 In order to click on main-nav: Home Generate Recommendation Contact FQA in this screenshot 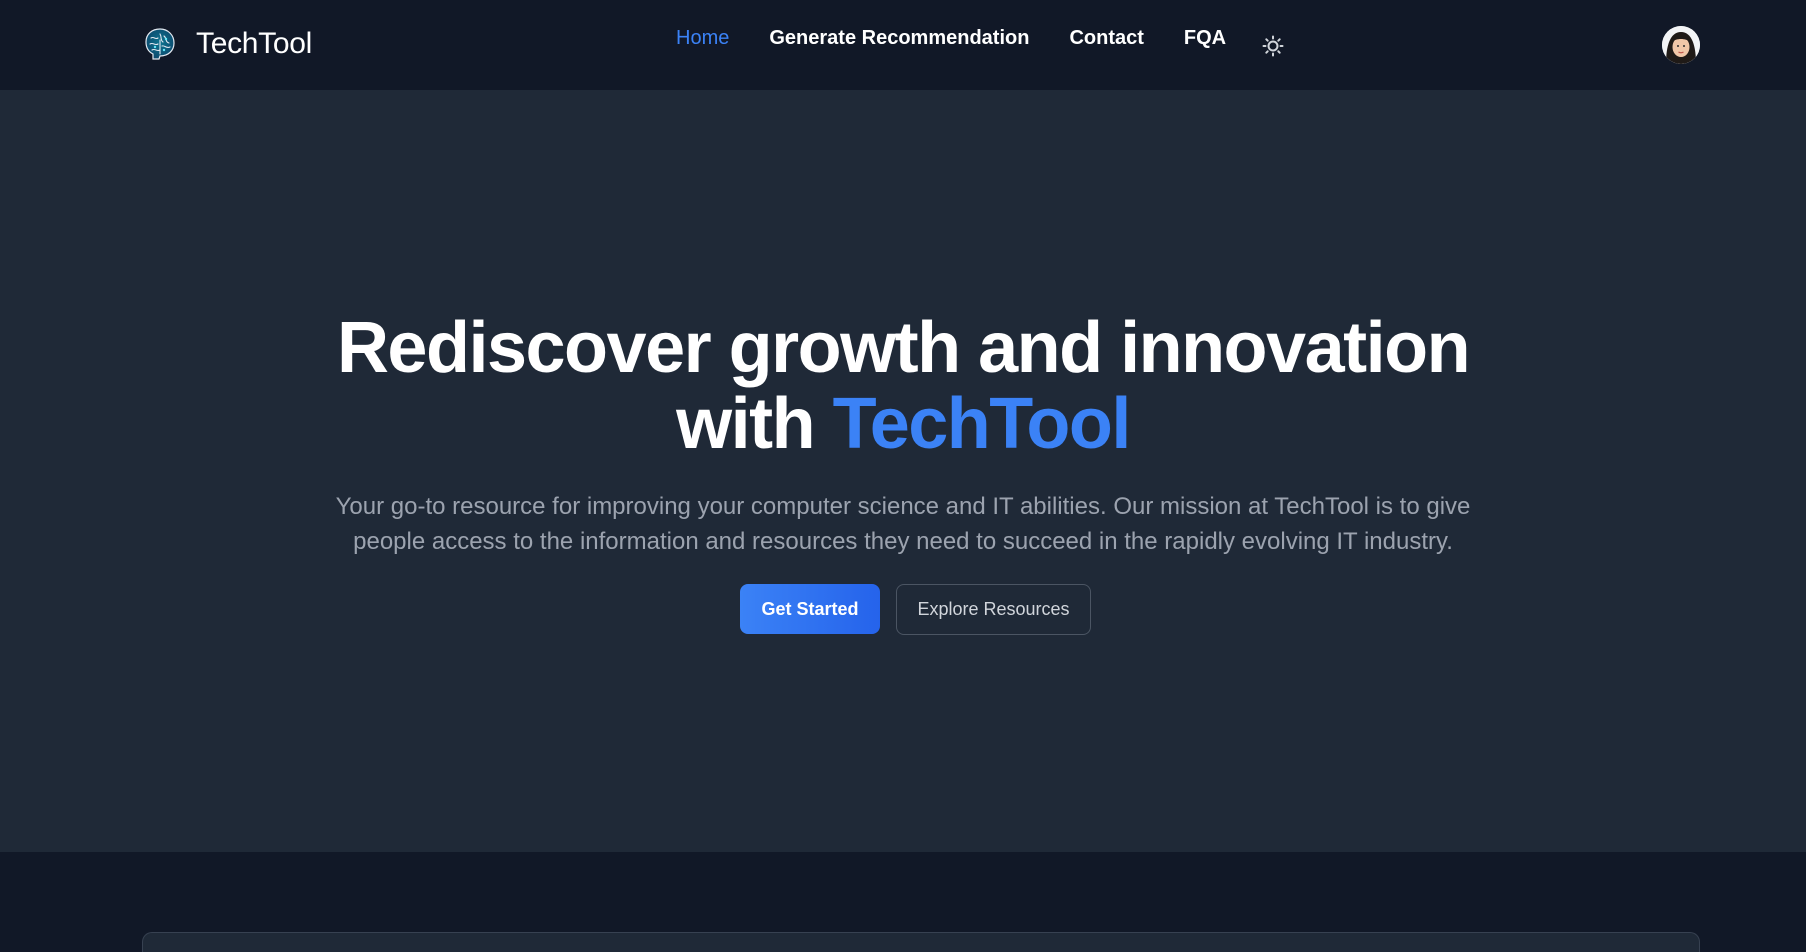, I will do `click(971, 38)`.